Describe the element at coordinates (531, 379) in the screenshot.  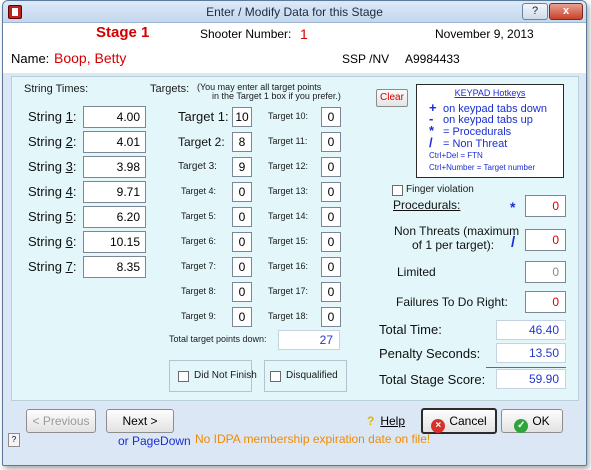
I see `total-stage-score-value: 59.90` at that location.